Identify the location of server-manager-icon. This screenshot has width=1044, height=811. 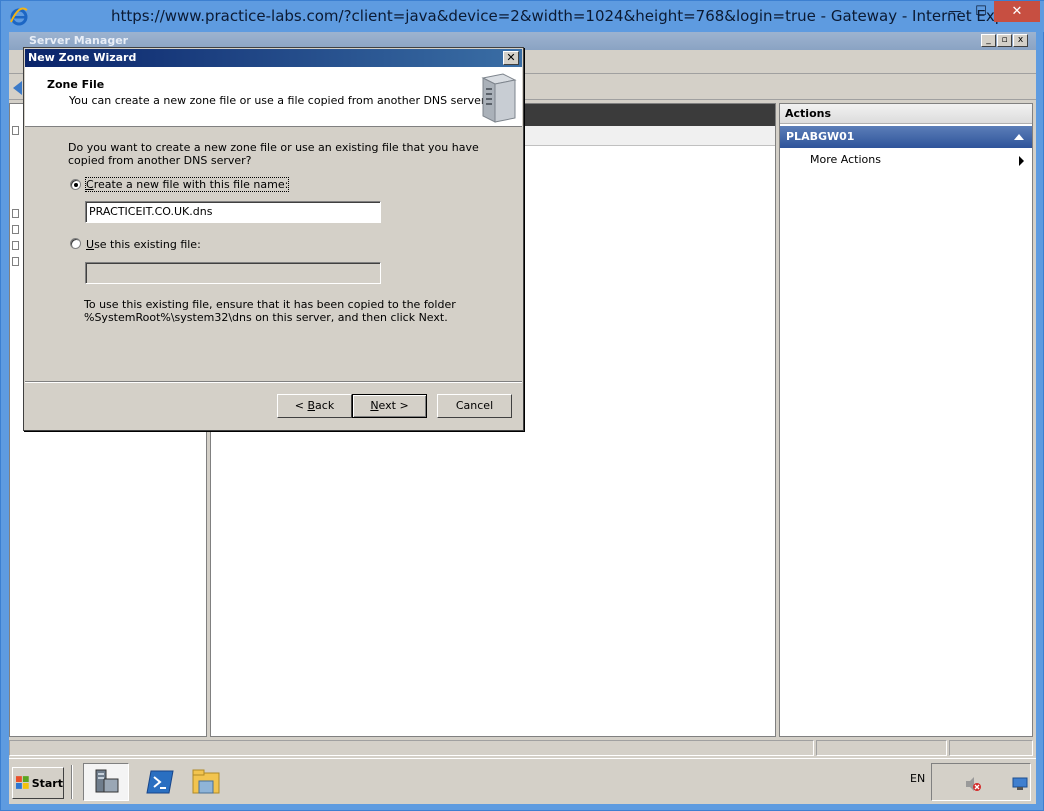
(107, 781).